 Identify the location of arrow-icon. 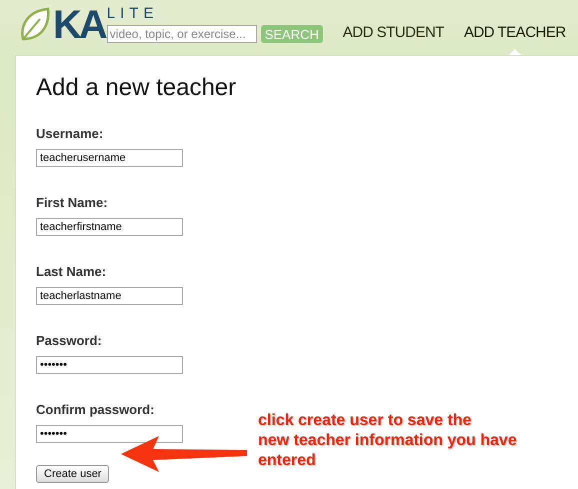
(184, 454).